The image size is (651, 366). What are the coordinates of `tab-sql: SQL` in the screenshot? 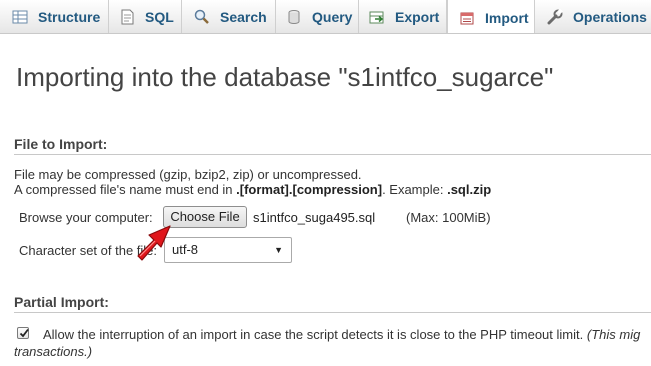 It's located at (145, 16).